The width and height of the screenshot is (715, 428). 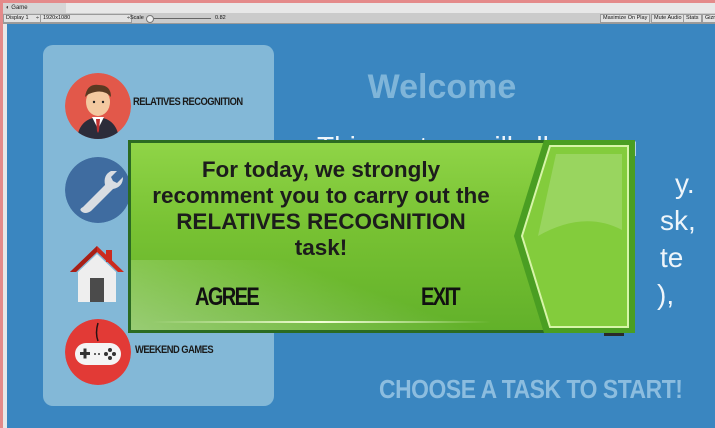 I want to click on dialog-message-line: For today, we strongly, so click(x=321, y=169).